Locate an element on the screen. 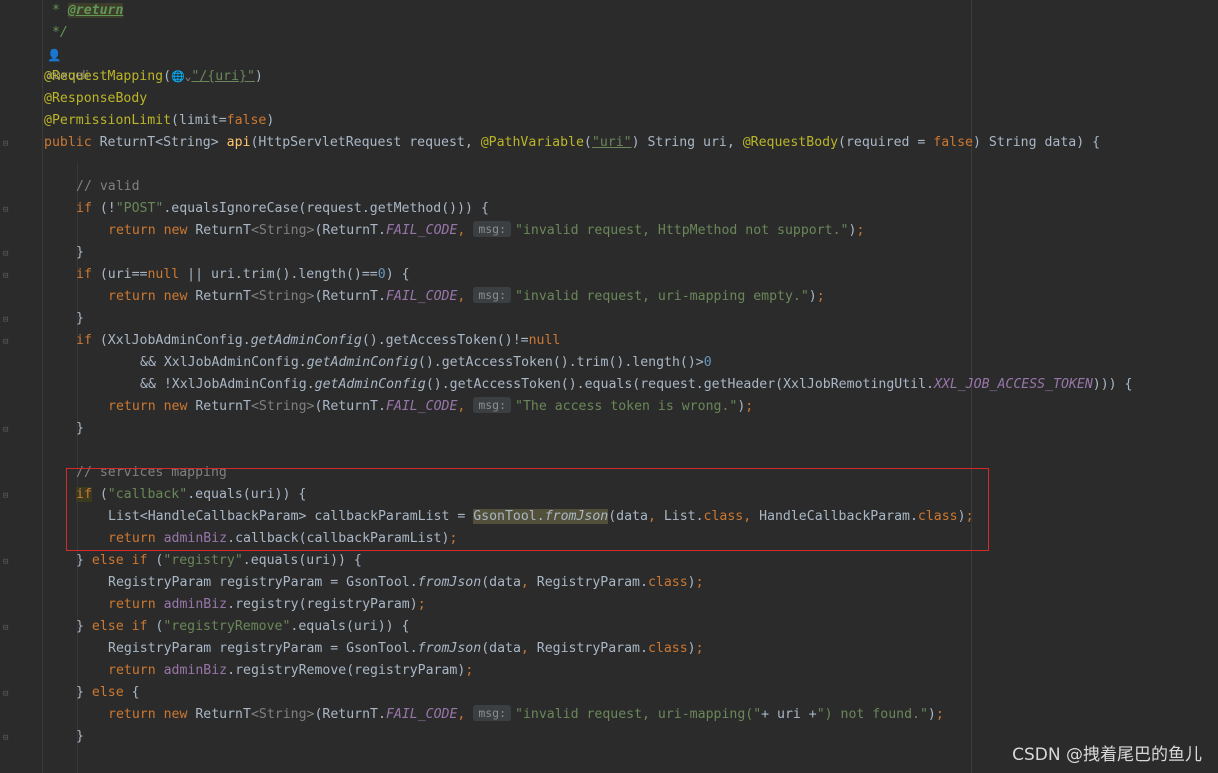  arg: limit= is located at coordinates (203, 120).